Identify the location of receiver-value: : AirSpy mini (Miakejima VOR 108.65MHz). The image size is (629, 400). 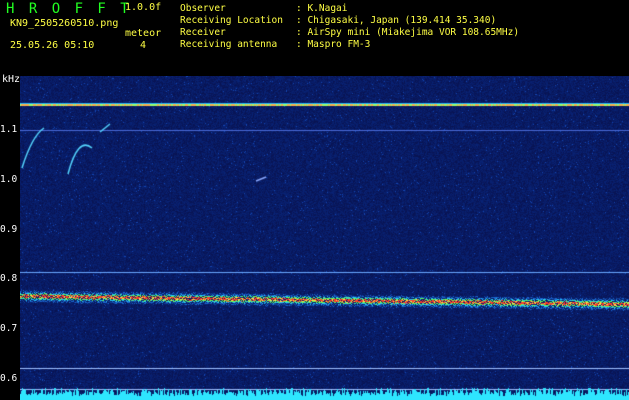
(408, 32).